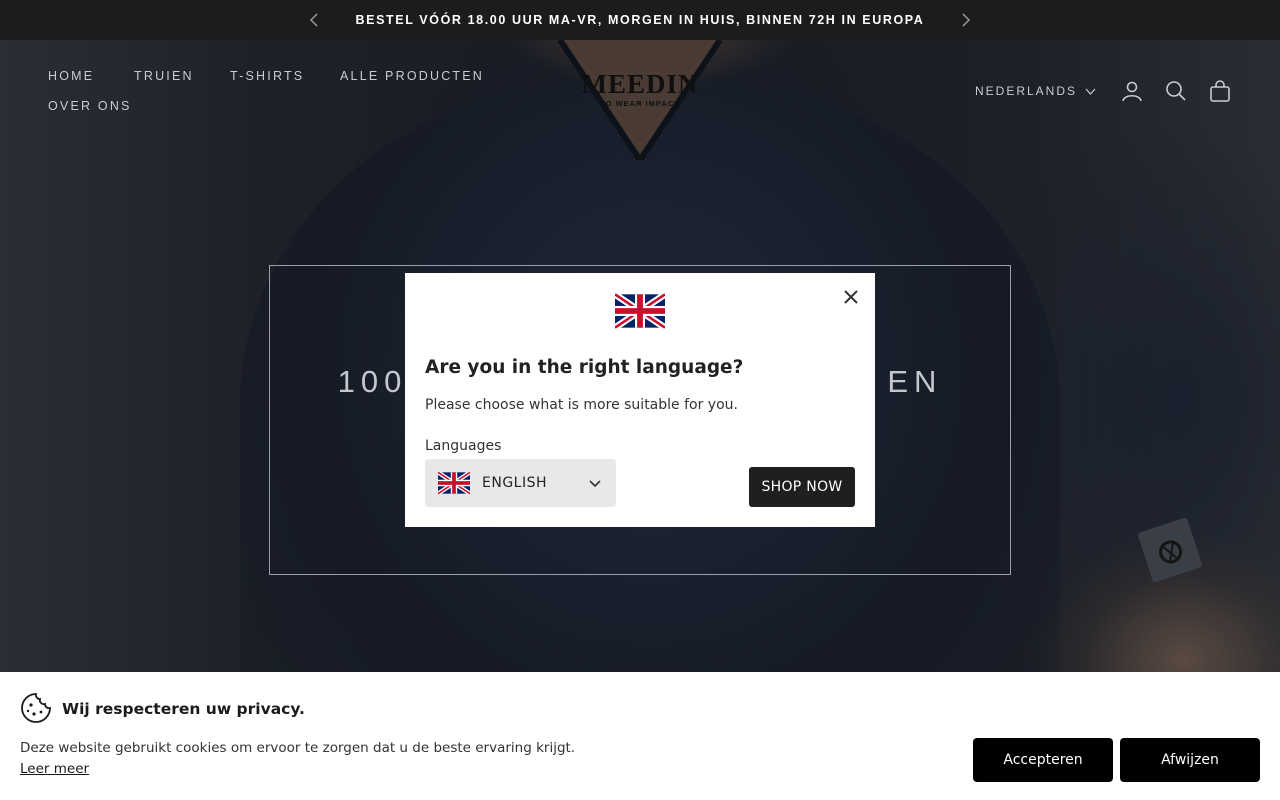  What do you see at coordinates (802, 487) in the screenshot?
I see `shop-now-button: SHOP NOW` at bounding box center [802, 487].